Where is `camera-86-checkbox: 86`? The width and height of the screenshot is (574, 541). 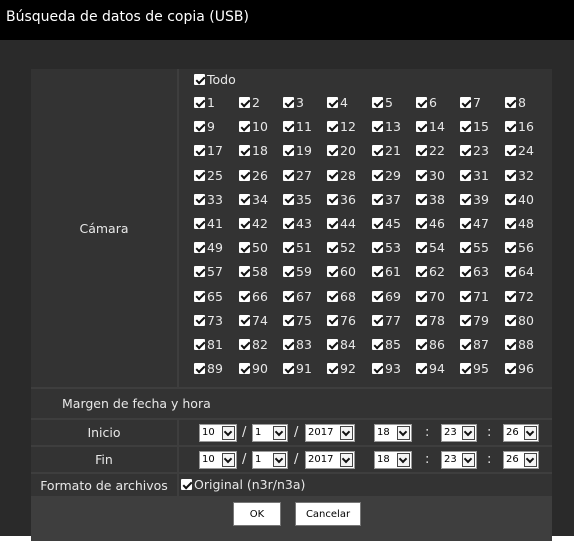
camera-86-checkbox: 86 is located at coordinates (430, 344).